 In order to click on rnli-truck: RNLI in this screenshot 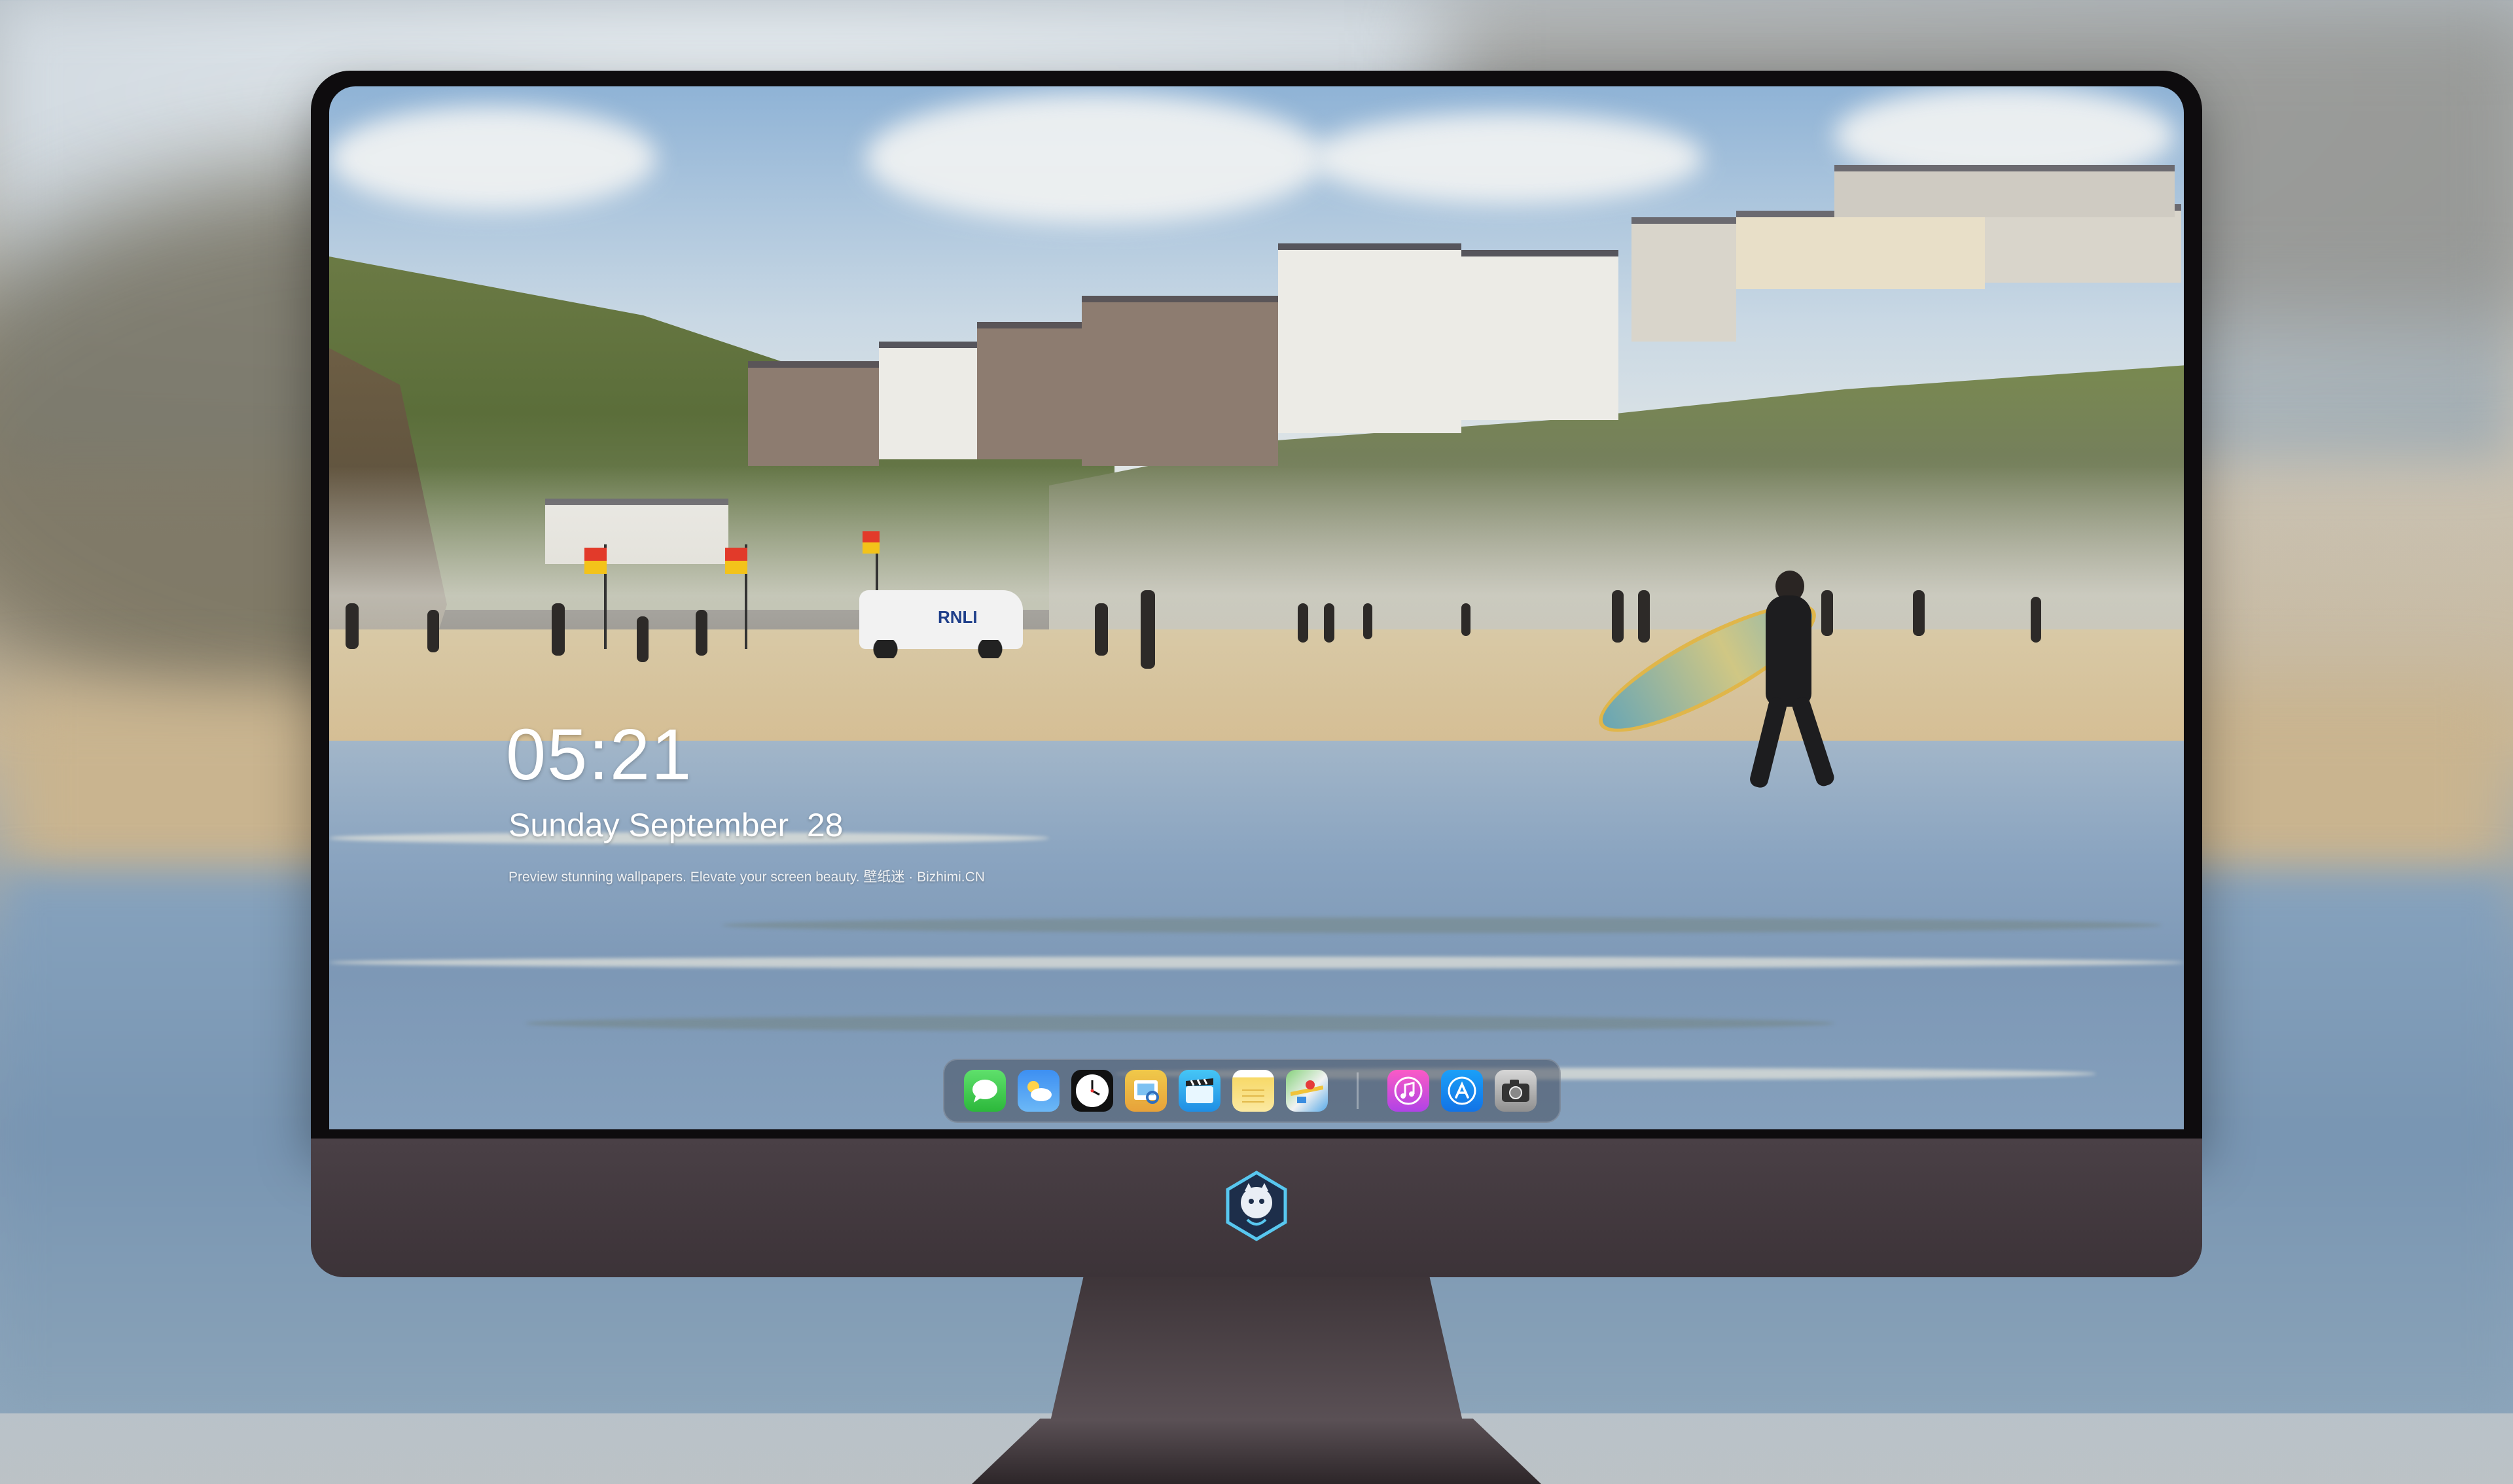, I will do `click(941, 624)`.